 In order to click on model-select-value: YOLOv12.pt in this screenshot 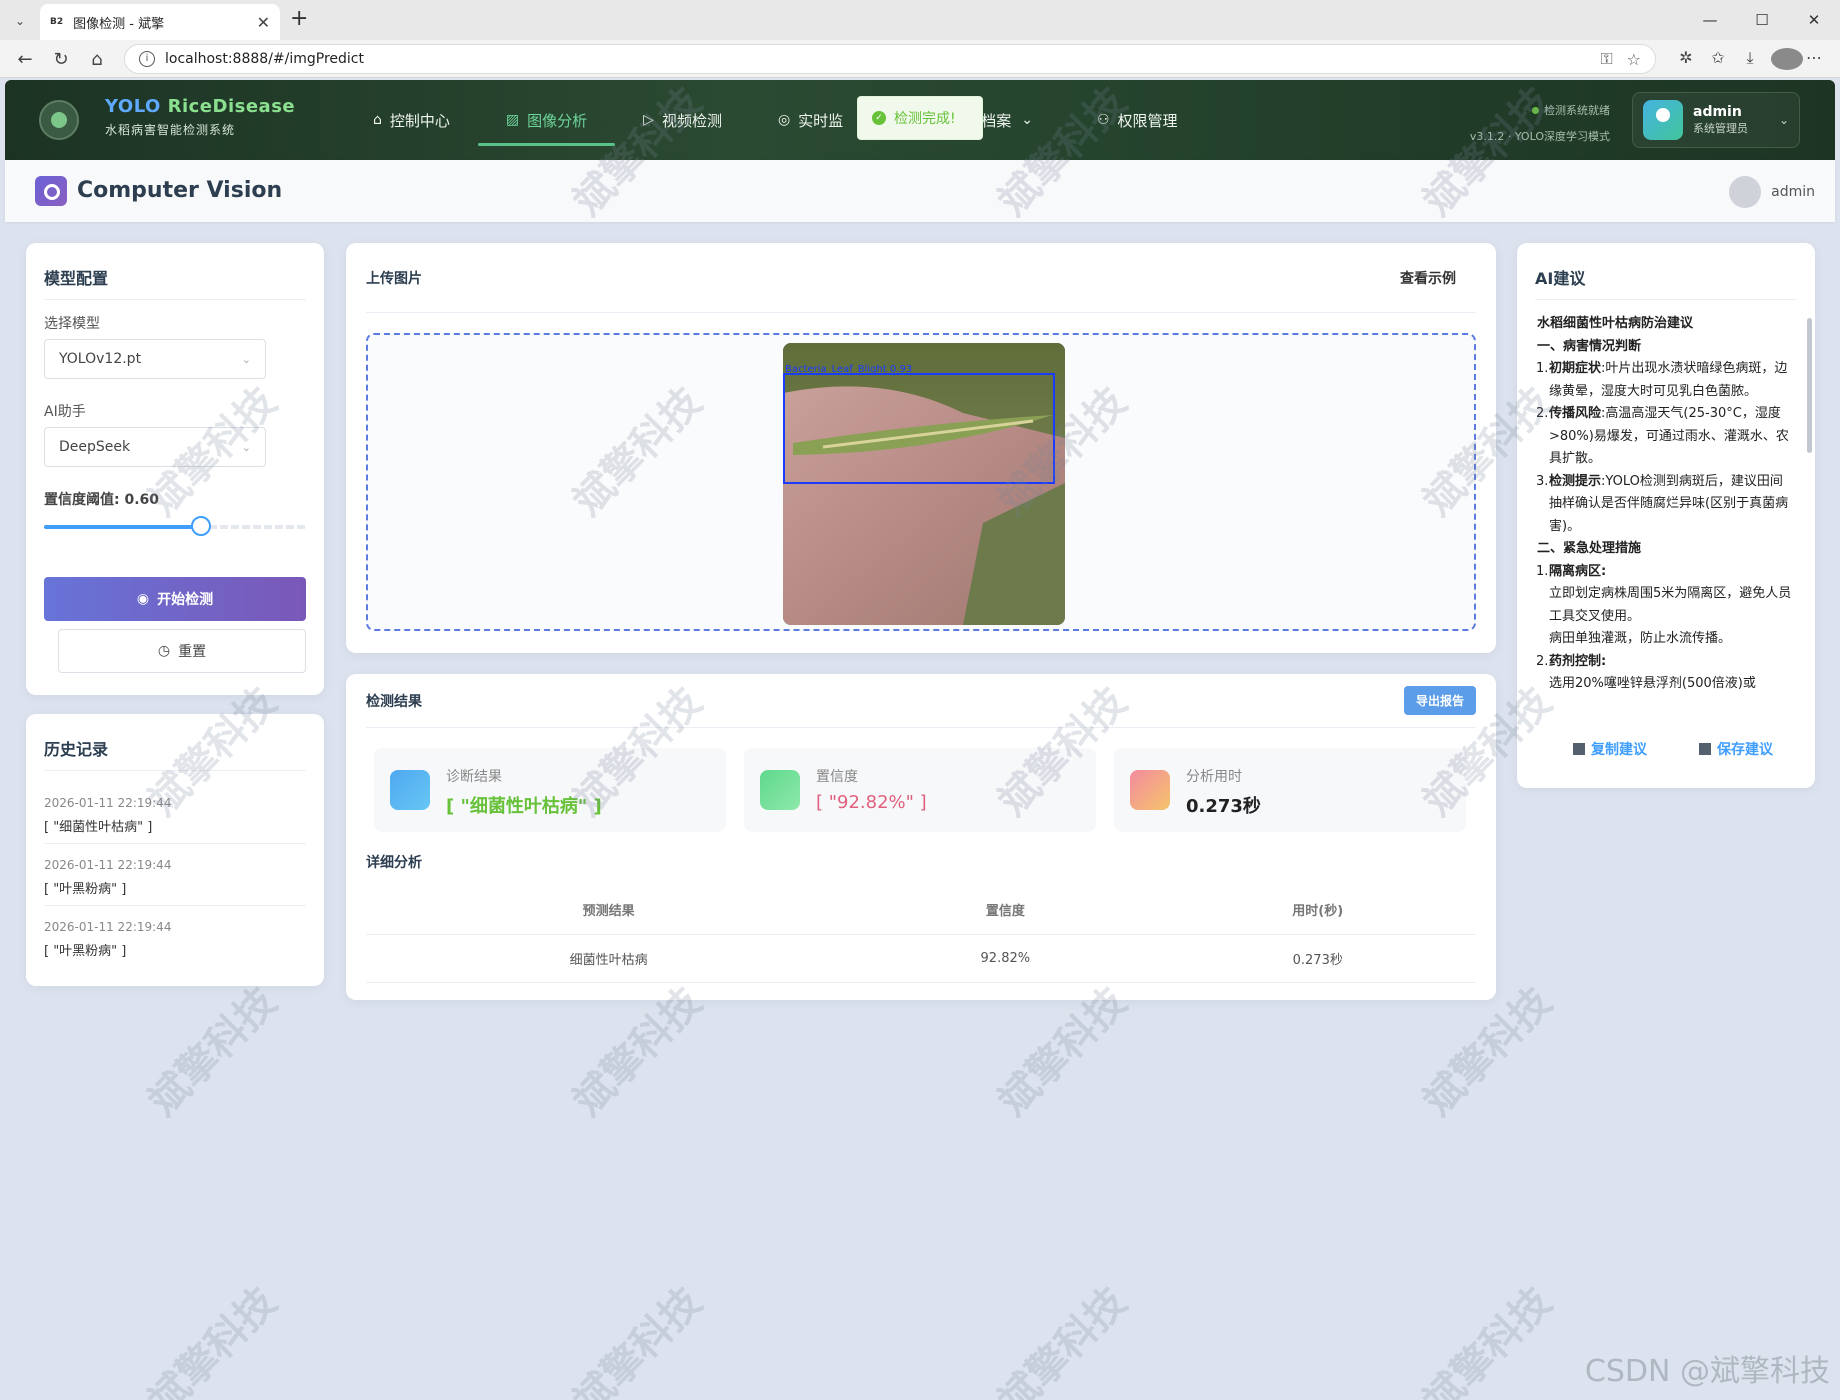, I will do `click(100, 359)`.